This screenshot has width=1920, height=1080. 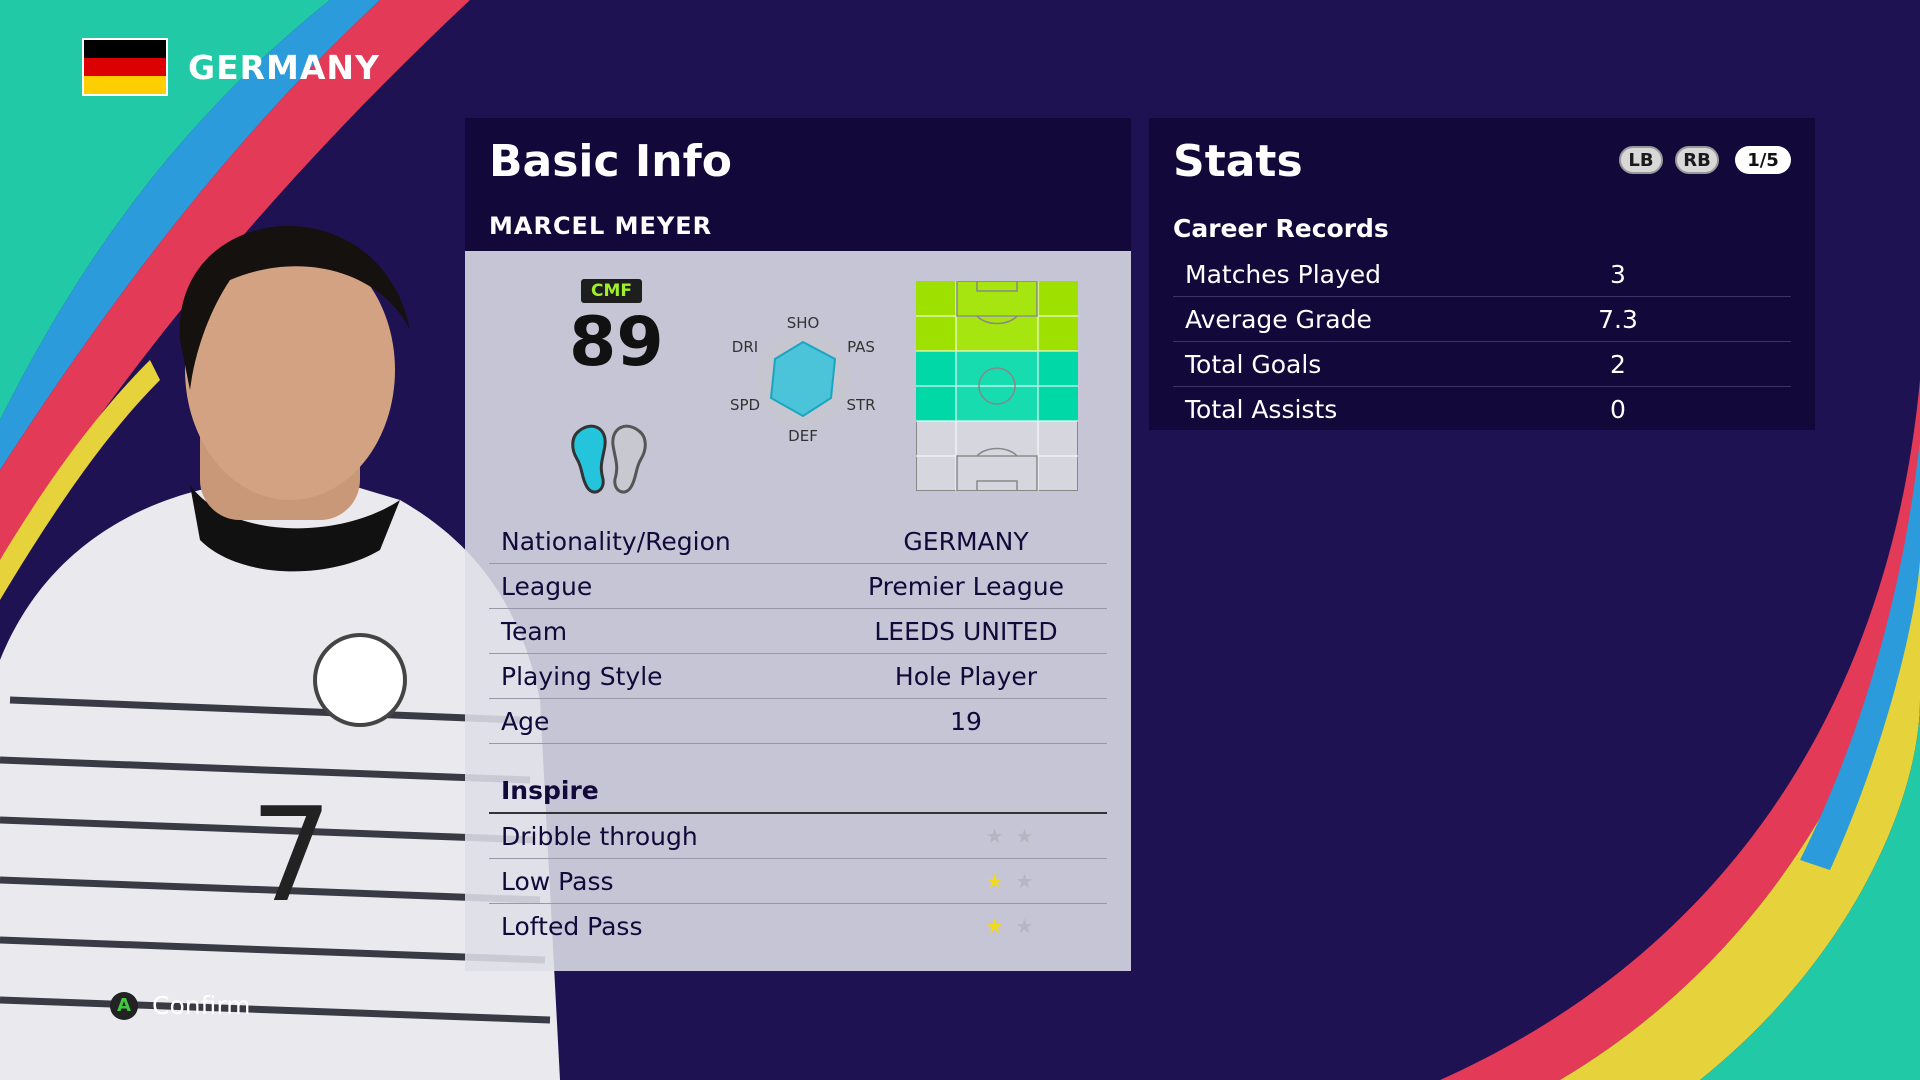 I want to click on stat-row-assists: Total Assists 0, so click(x=1482, y=409).